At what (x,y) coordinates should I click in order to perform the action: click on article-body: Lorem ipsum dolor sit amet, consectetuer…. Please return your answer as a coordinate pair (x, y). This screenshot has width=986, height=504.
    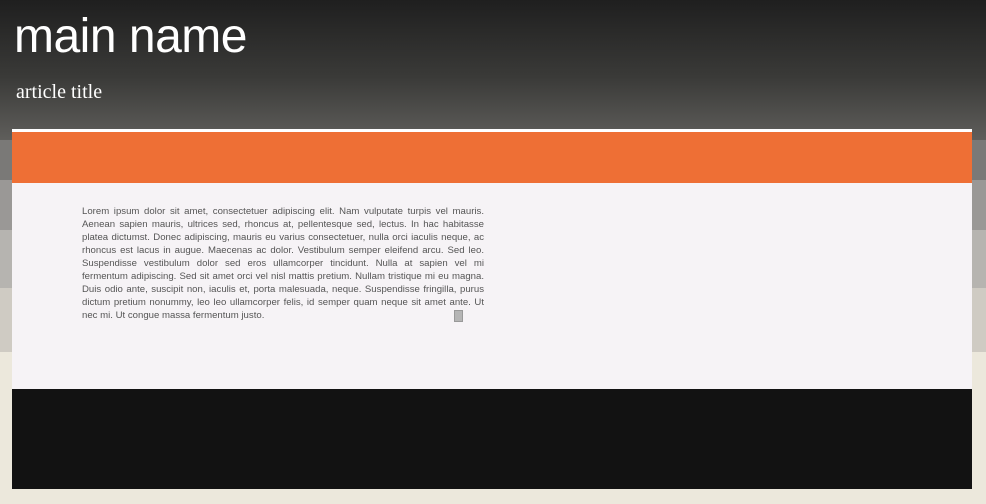
    Looking at the image, I should click on (283, 263).